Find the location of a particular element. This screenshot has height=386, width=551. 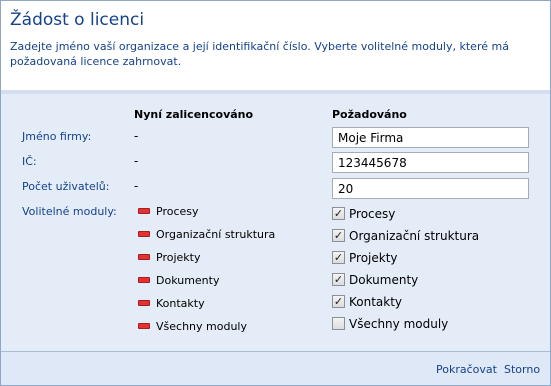

licensed-module-dokumenty: Dokumenty is located at coordinates (178, 281).